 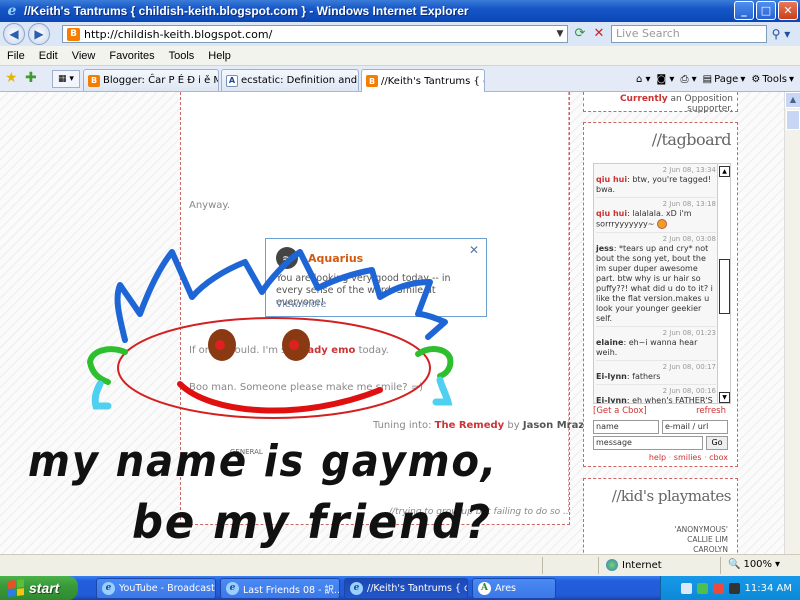 What do you see at coordinates (688, 457) in the screenshot?
I see `smilies-link: smilies` at bounding box center [688, 457].